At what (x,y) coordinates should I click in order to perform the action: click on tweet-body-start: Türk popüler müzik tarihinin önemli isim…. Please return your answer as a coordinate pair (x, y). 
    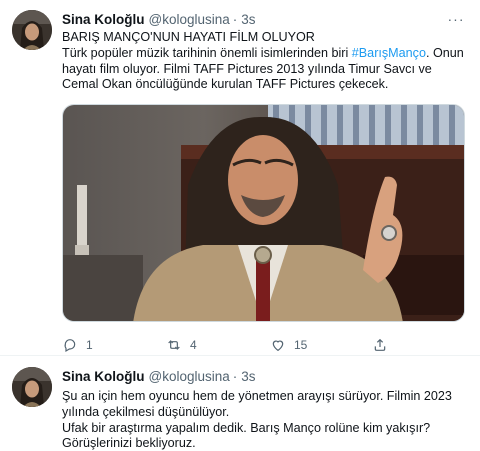
    Looking at the image, I should click on (207, 52).